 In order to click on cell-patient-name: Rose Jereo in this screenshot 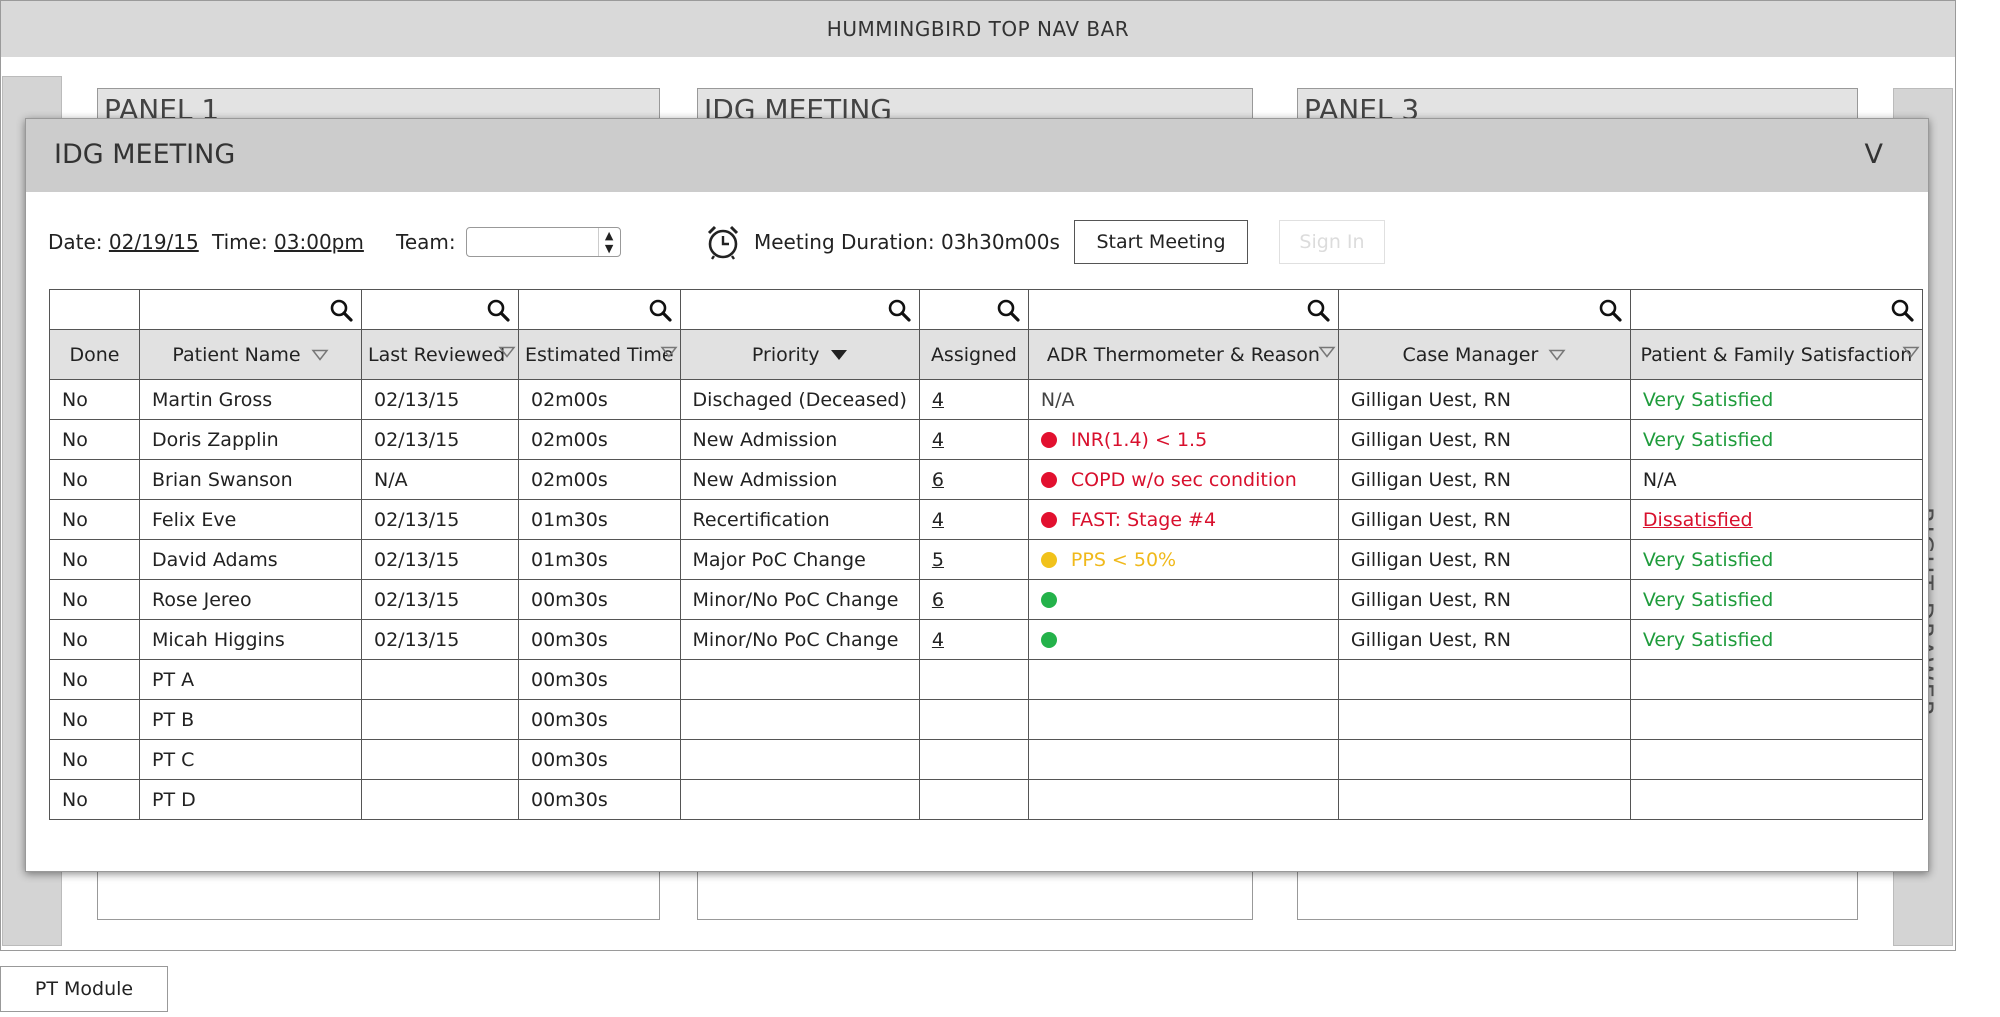, I will do `click(250, 599)`.